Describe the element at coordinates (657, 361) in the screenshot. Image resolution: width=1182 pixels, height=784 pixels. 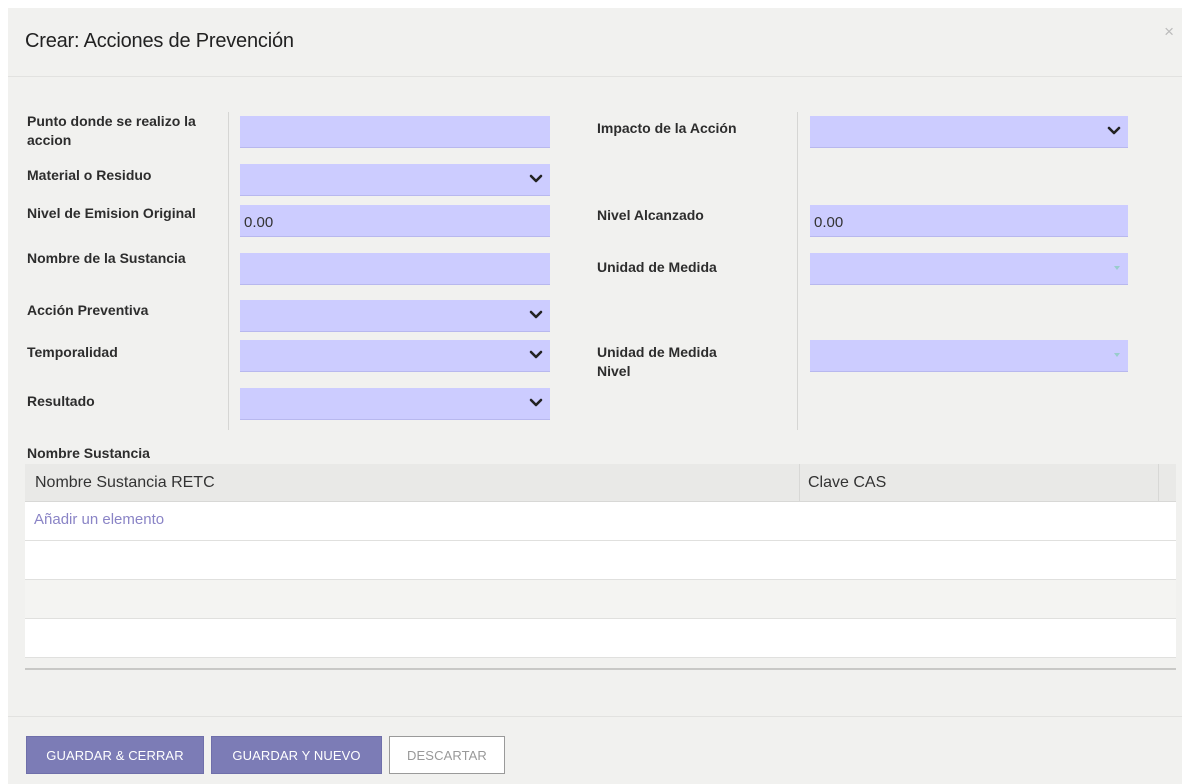
I see `unidad-medida-nivel-label: Unidad de Medida Nivel` at that location.